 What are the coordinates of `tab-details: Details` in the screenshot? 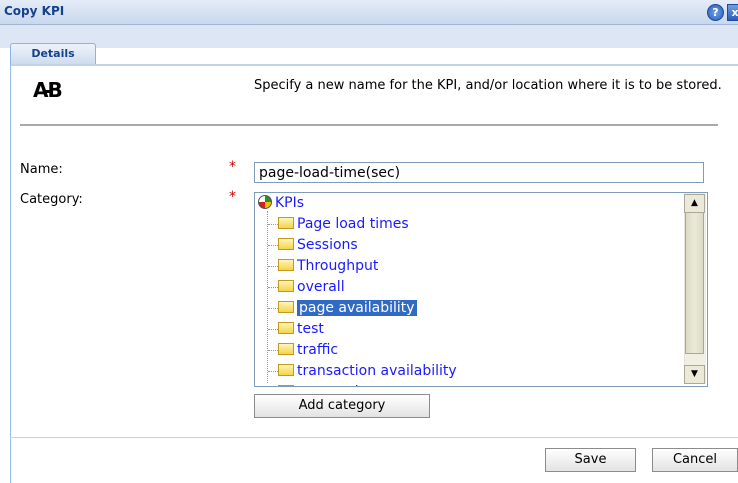 It's located at (53, 53).